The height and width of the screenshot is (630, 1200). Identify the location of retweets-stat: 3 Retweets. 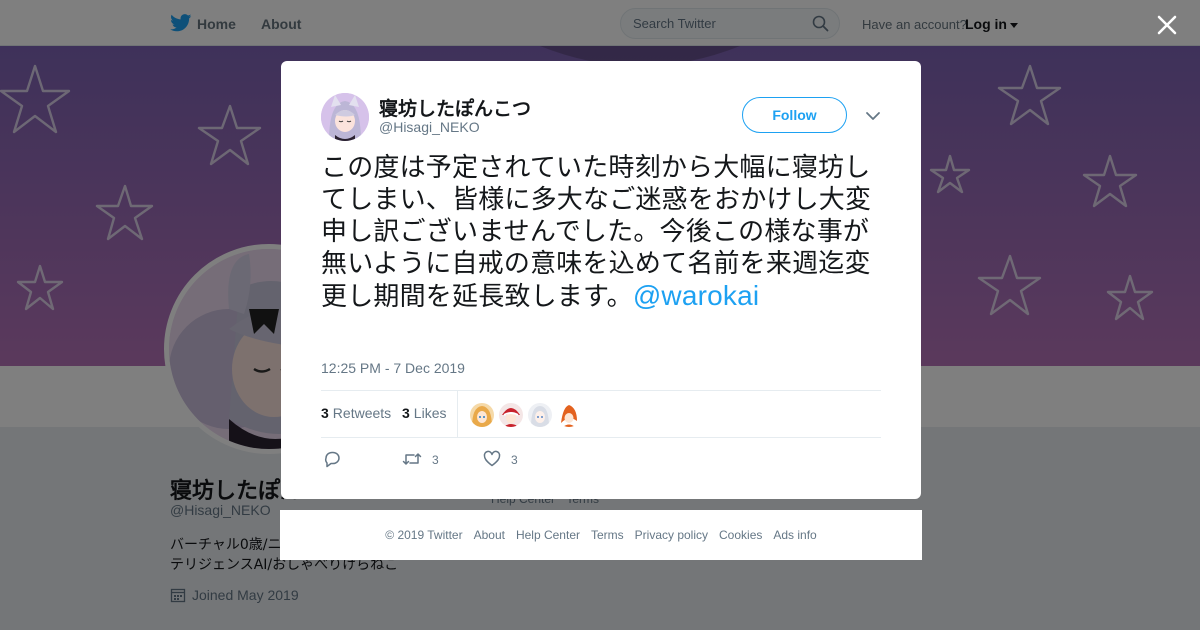
(356, 413).